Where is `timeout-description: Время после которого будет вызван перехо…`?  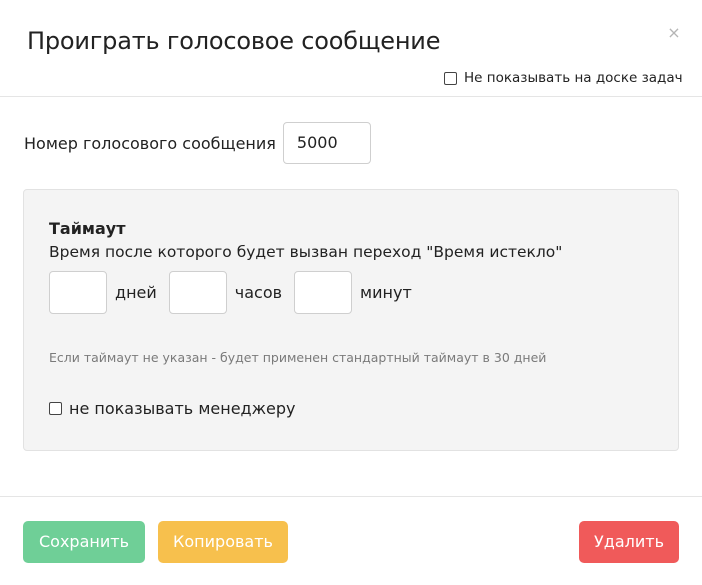 timeout-description: Время после которого будет вызван перехо… is located at coordinates (306, 252).